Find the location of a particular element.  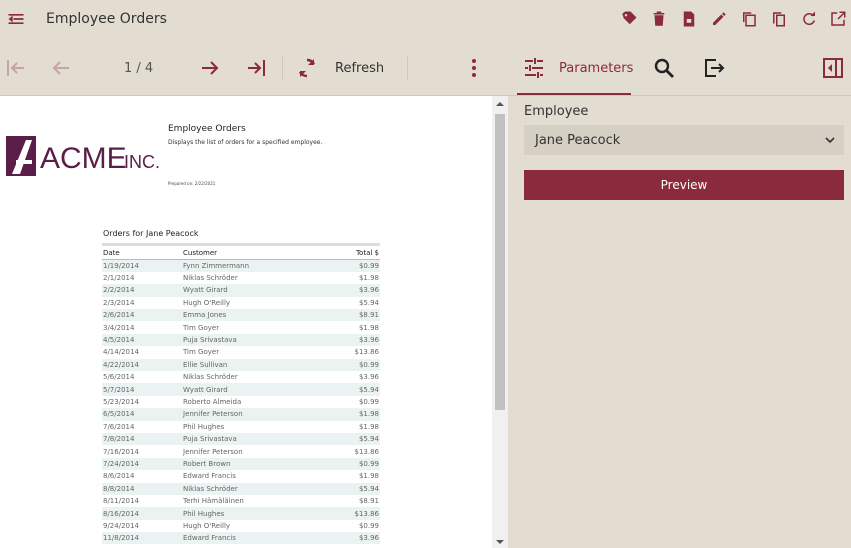

cell-date: 4/14/2014 is located at coordinates (121, 352).